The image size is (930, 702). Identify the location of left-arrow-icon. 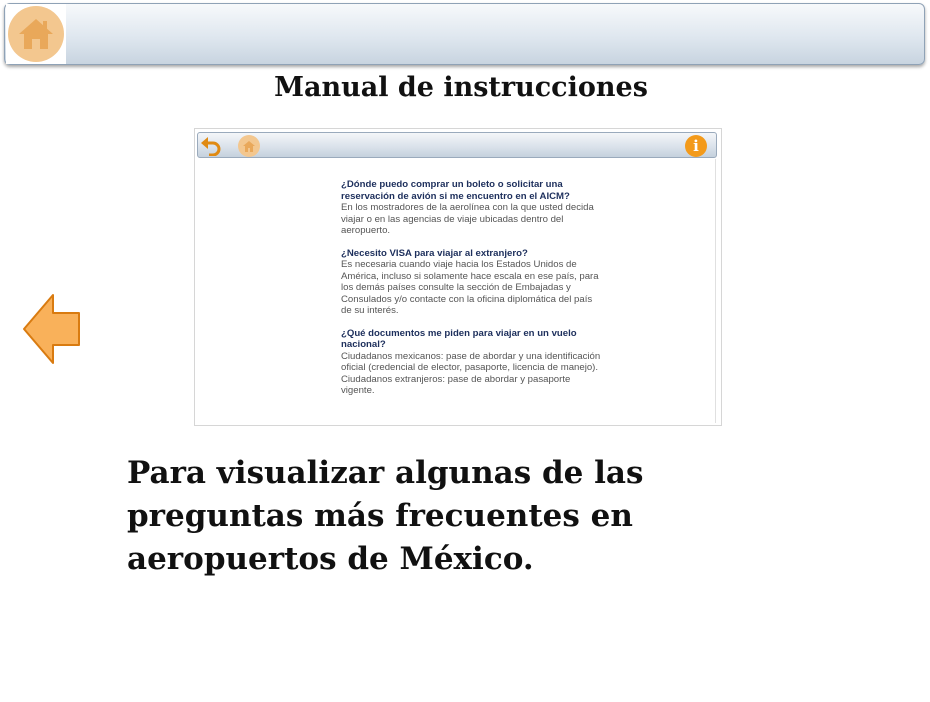
(51, 329).